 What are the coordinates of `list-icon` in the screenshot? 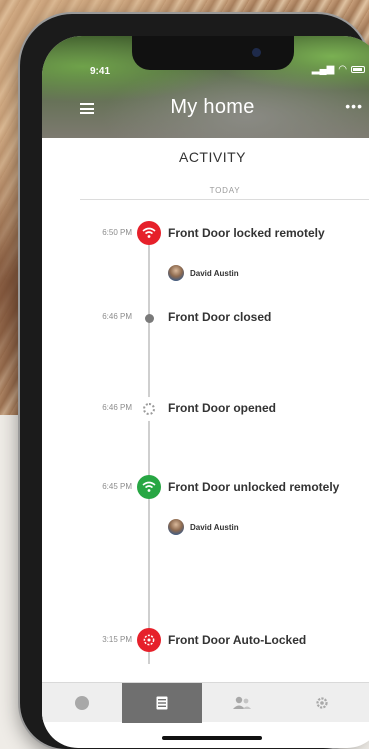 It's located at (162, 703).